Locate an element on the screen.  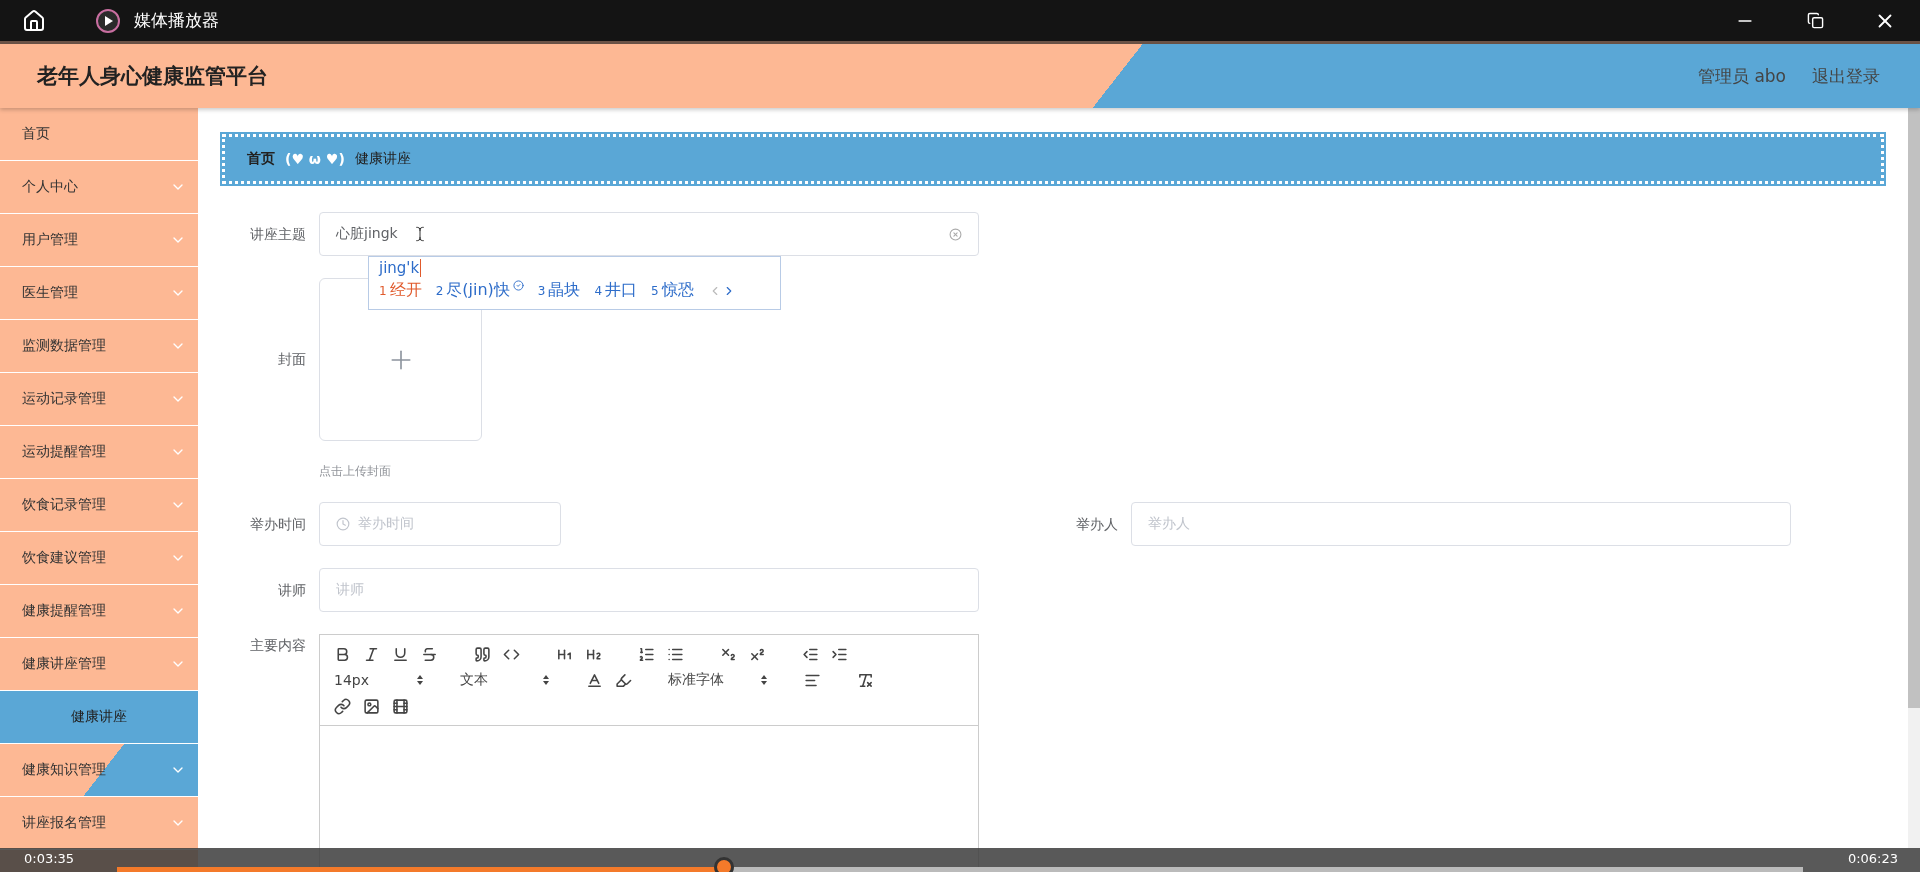
scrollbar-thumb is located at coordinates (1914, 408).